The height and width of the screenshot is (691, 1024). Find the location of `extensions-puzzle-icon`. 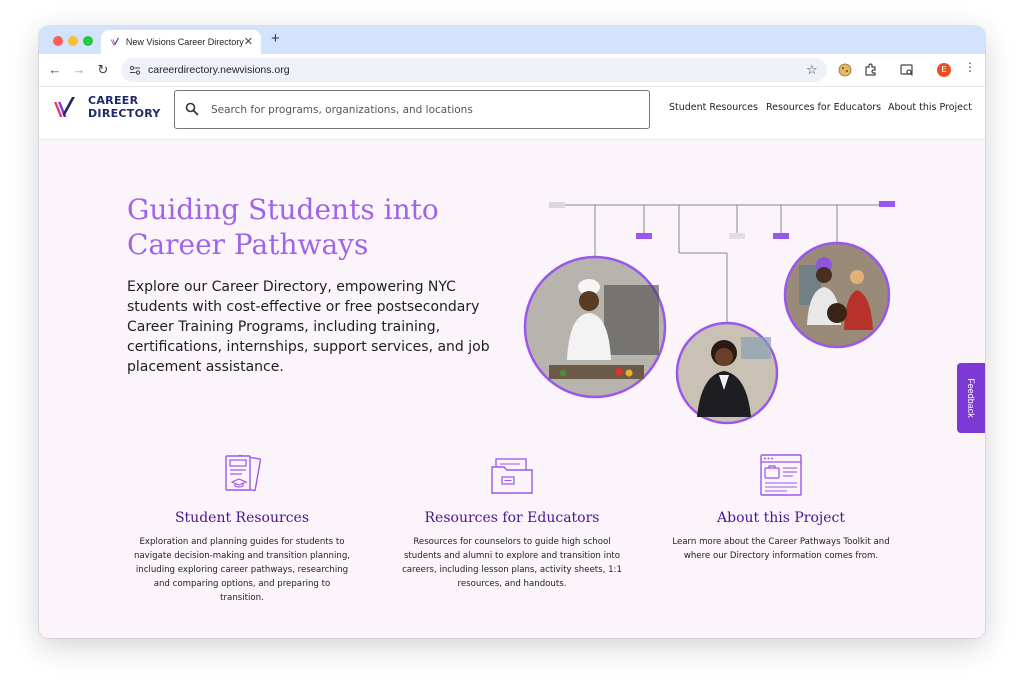

extensions-puzzle-icon is located at coordinates (871, 70).